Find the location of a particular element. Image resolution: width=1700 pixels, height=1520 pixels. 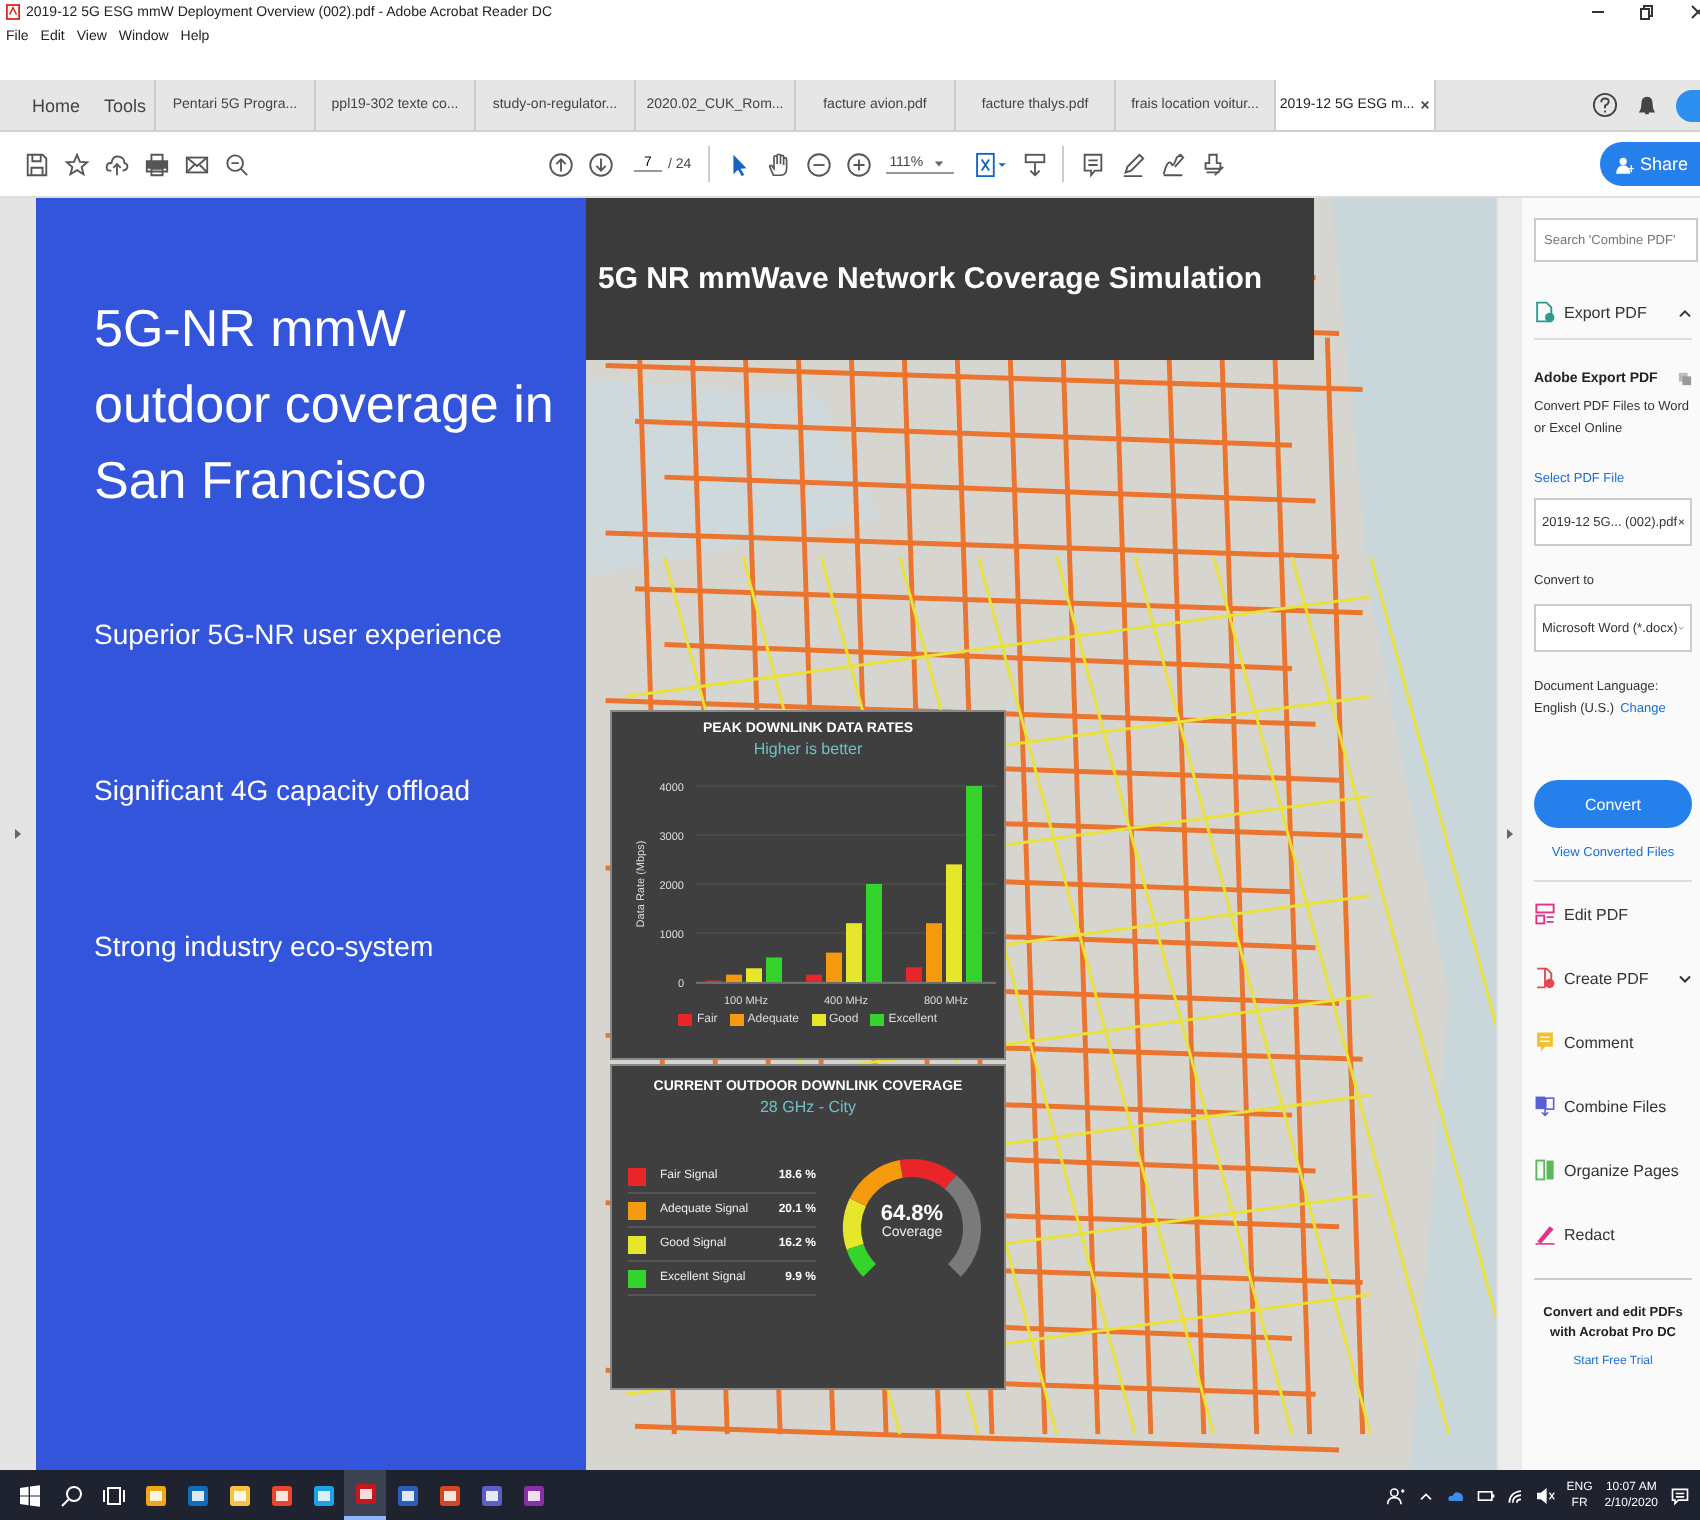

tool-item: Edit PDF is located at coordinates (1613, 914).